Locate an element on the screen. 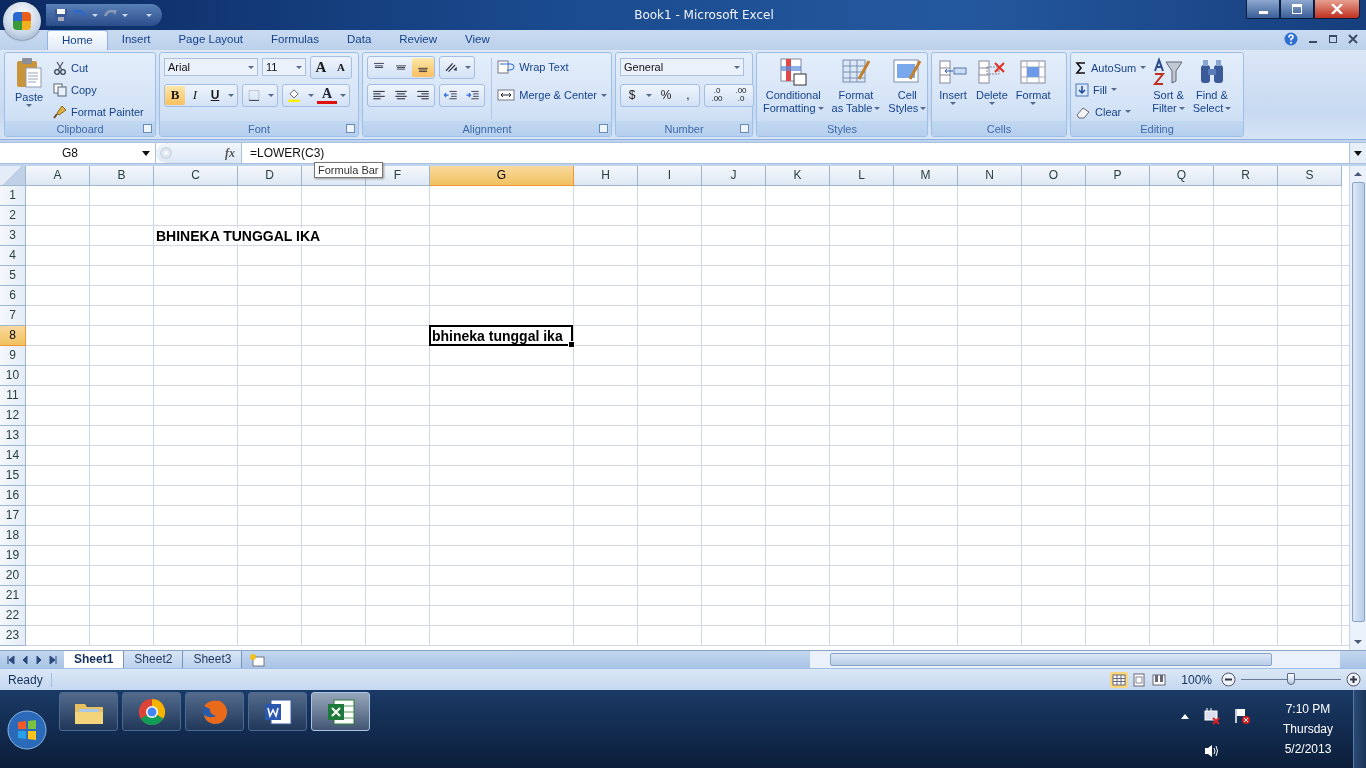 The image size is (1366, 768). group-label: Font is located at coordinates (259, 128).